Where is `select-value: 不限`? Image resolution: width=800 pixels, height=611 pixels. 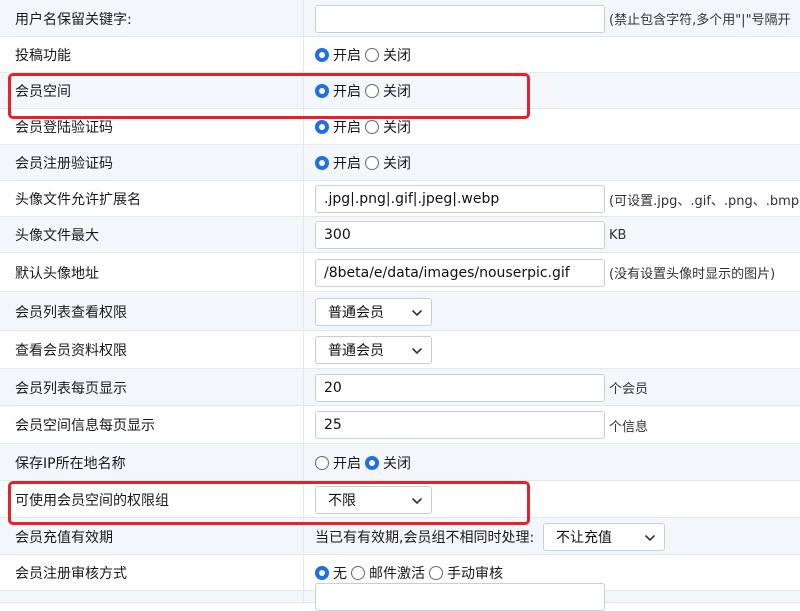
select-value: 不限 is located at coordinates (342, 500).